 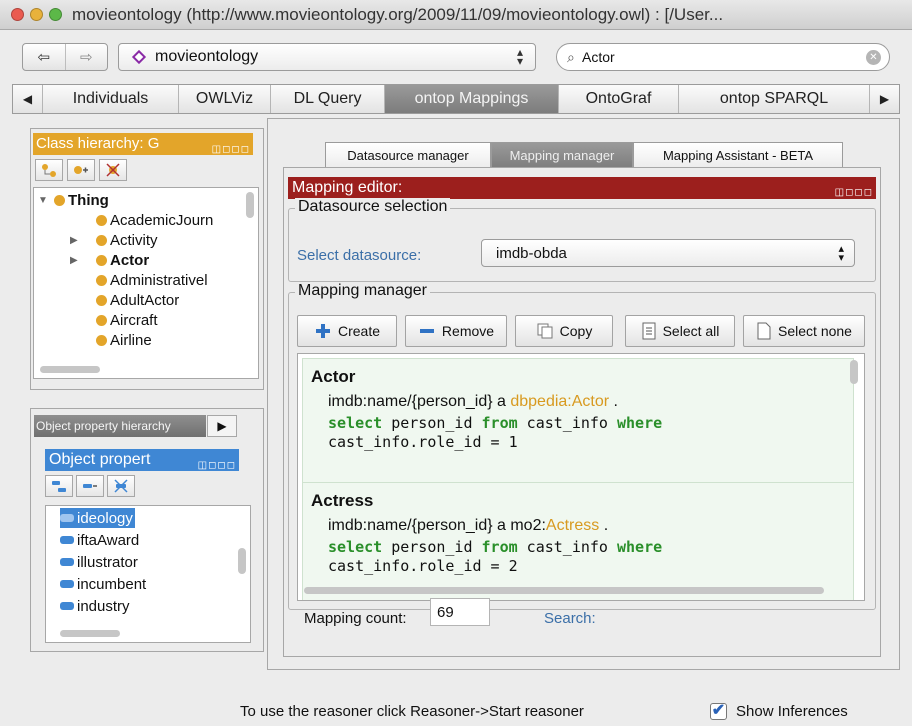 What do you see at coordinates (640, 423) in the screenshot?
I see `sql-keyword: where` at bounding box center [640, 423].